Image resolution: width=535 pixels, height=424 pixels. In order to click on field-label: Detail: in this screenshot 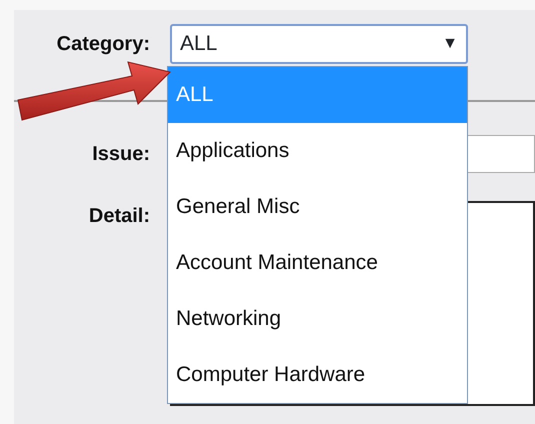, I will do `click(119, 216)`.